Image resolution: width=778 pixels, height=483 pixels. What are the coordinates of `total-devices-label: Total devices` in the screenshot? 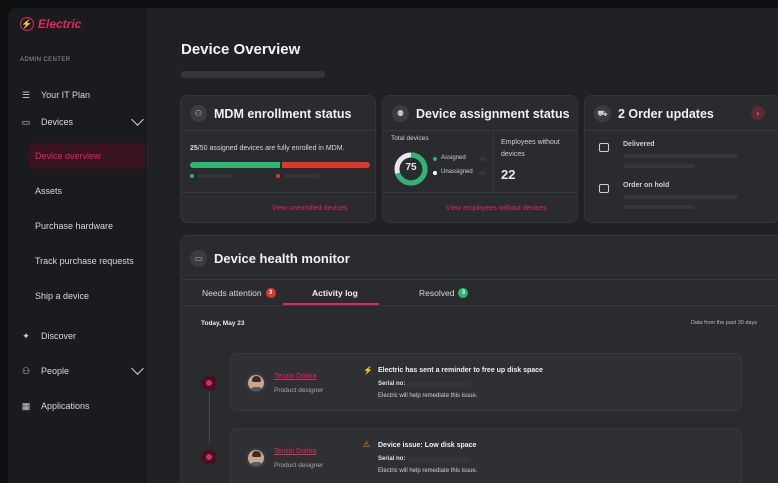 It's located at (410, 138).